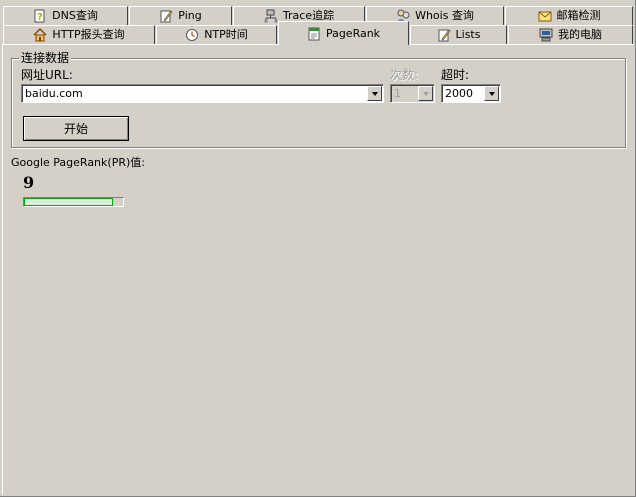  I want to click on timeout-combobox: 2000, so click(471, 93).